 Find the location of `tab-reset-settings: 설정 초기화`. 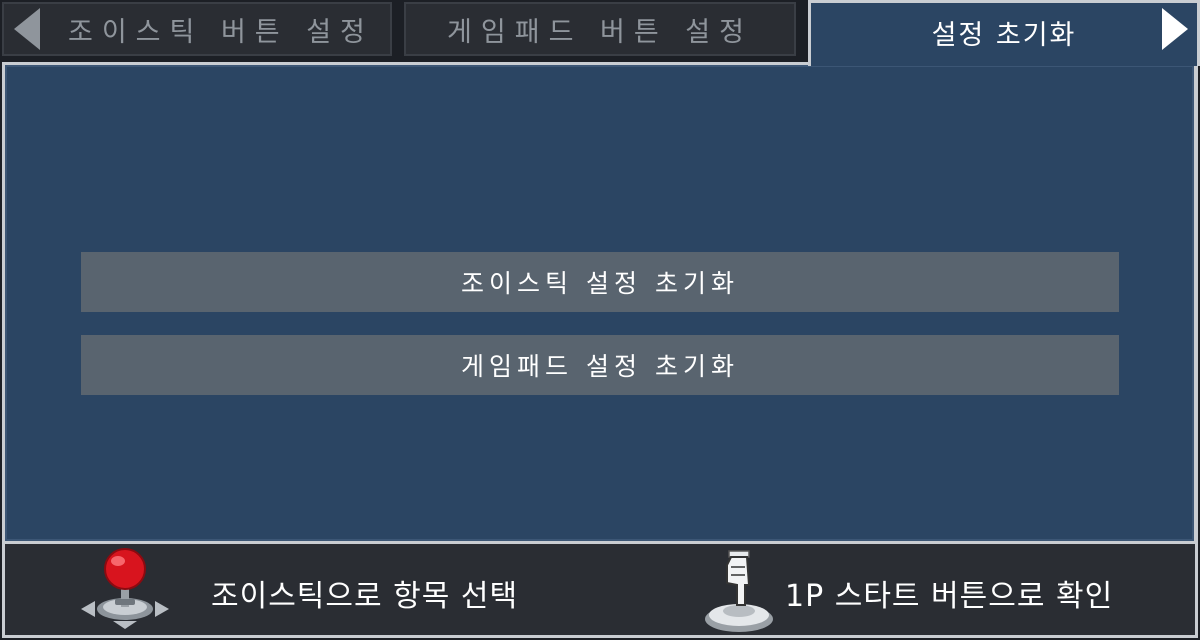

tab-reset-settings: 설정 초기화 is located at coordinates (1004, 33).